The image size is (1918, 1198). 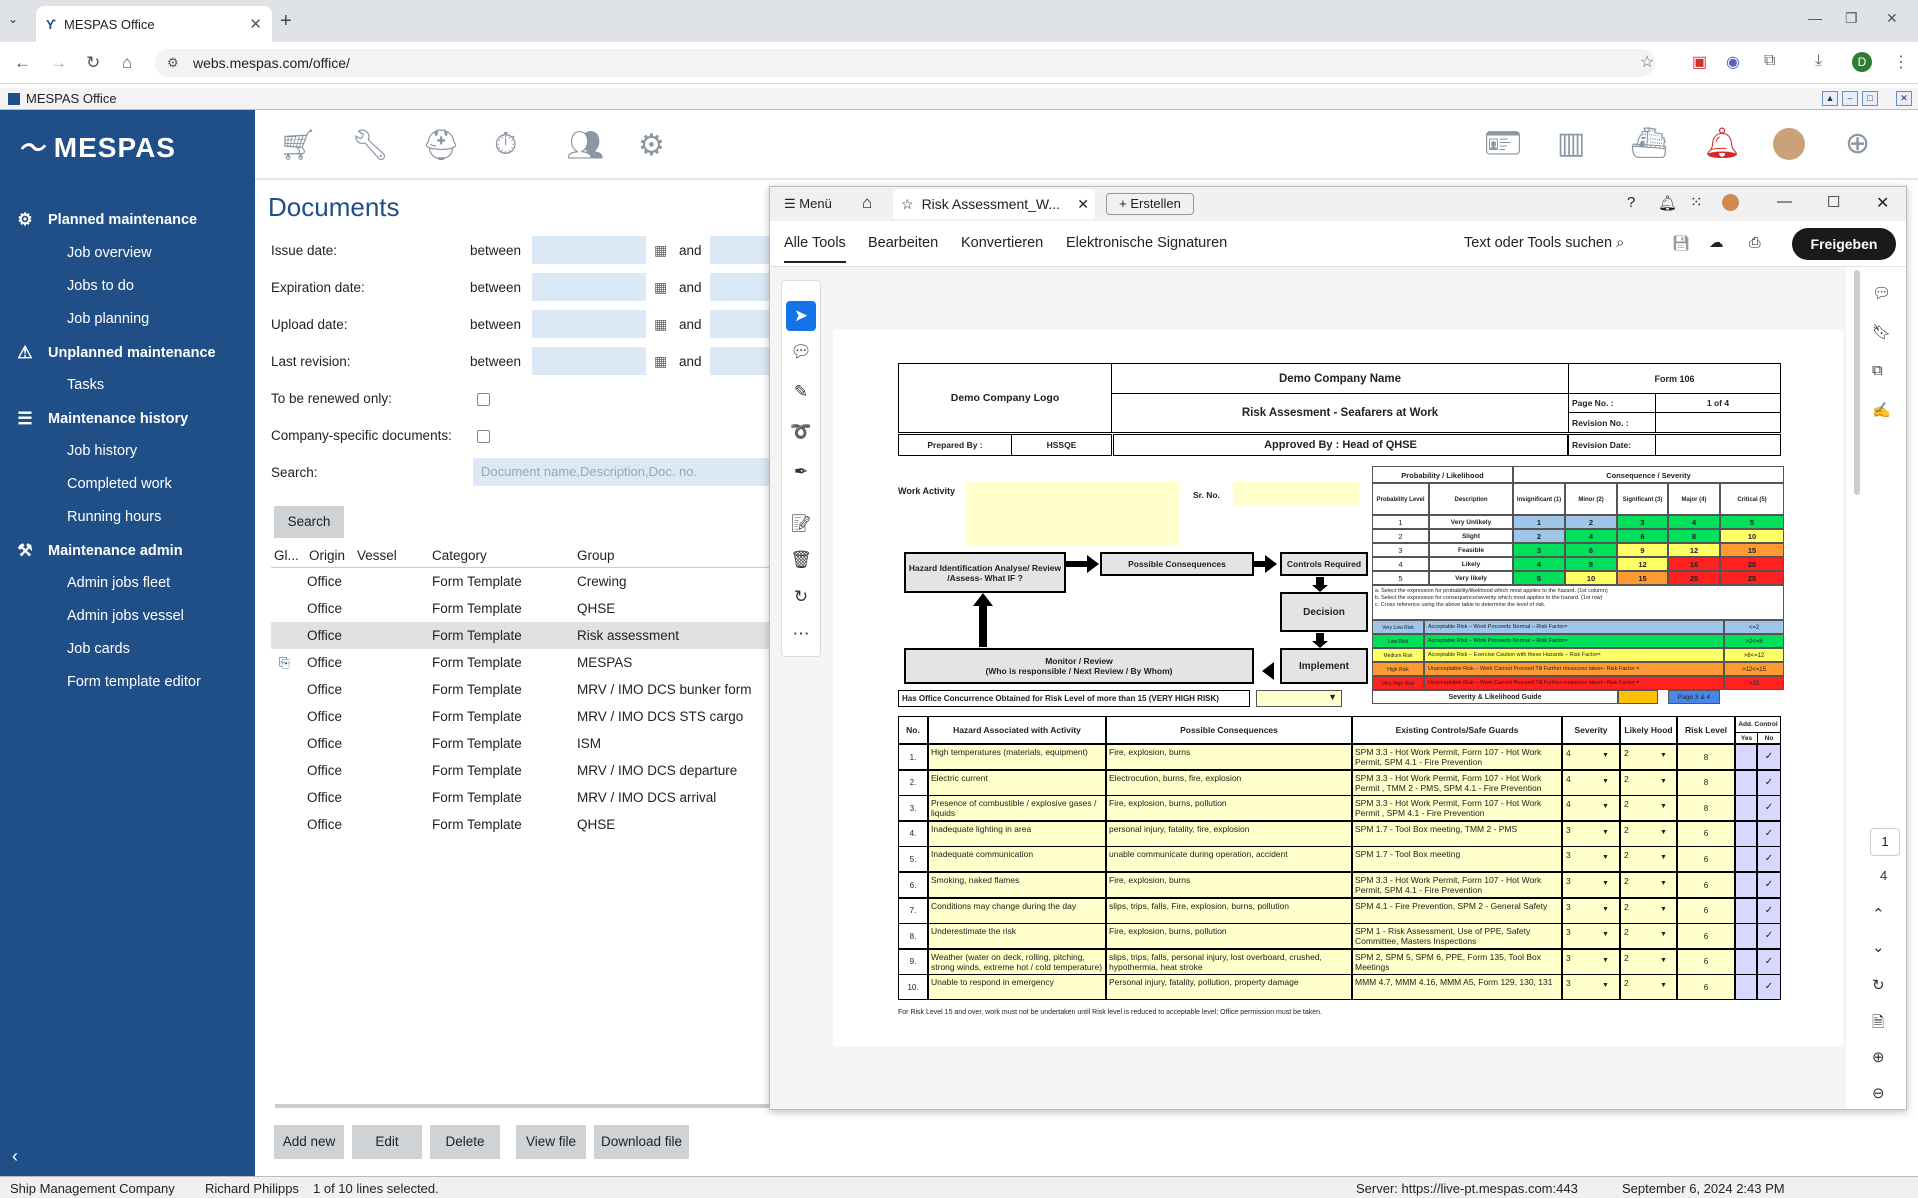 I want to click on minimize-icon: —, so click(x=1815, y=18).